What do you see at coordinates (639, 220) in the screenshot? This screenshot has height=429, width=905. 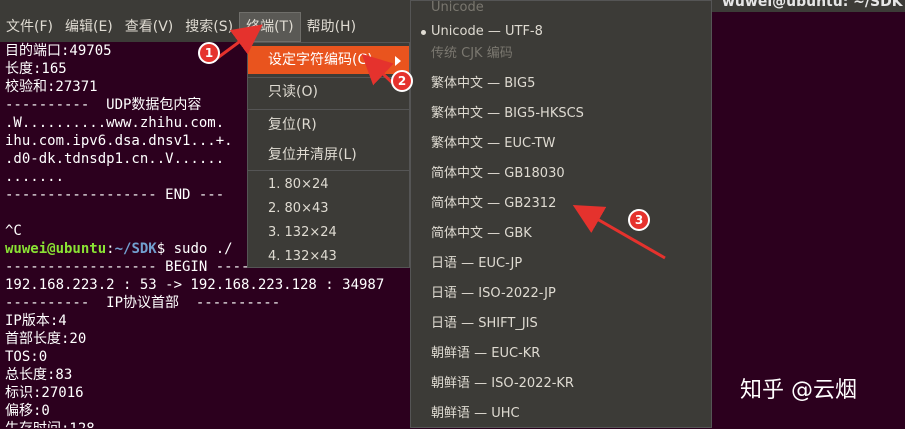 I see `annotation-badge-3: 3` at bounding box center [639, 220].